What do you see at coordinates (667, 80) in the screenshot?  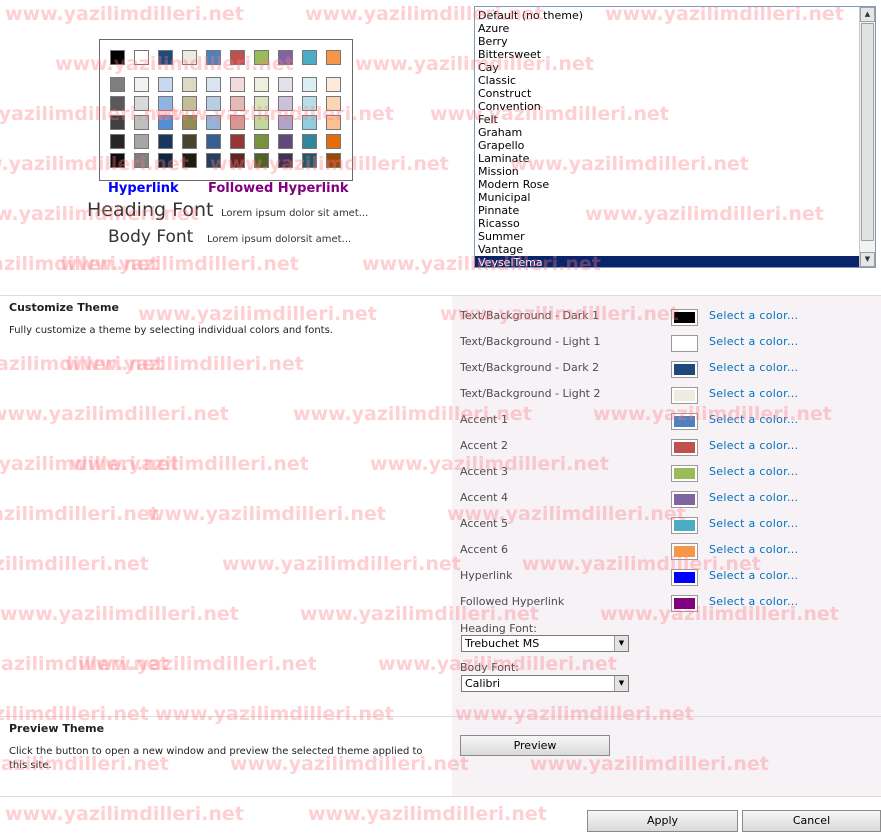 I see `theme-list-item: Classic` at bounding box center [667, 80].